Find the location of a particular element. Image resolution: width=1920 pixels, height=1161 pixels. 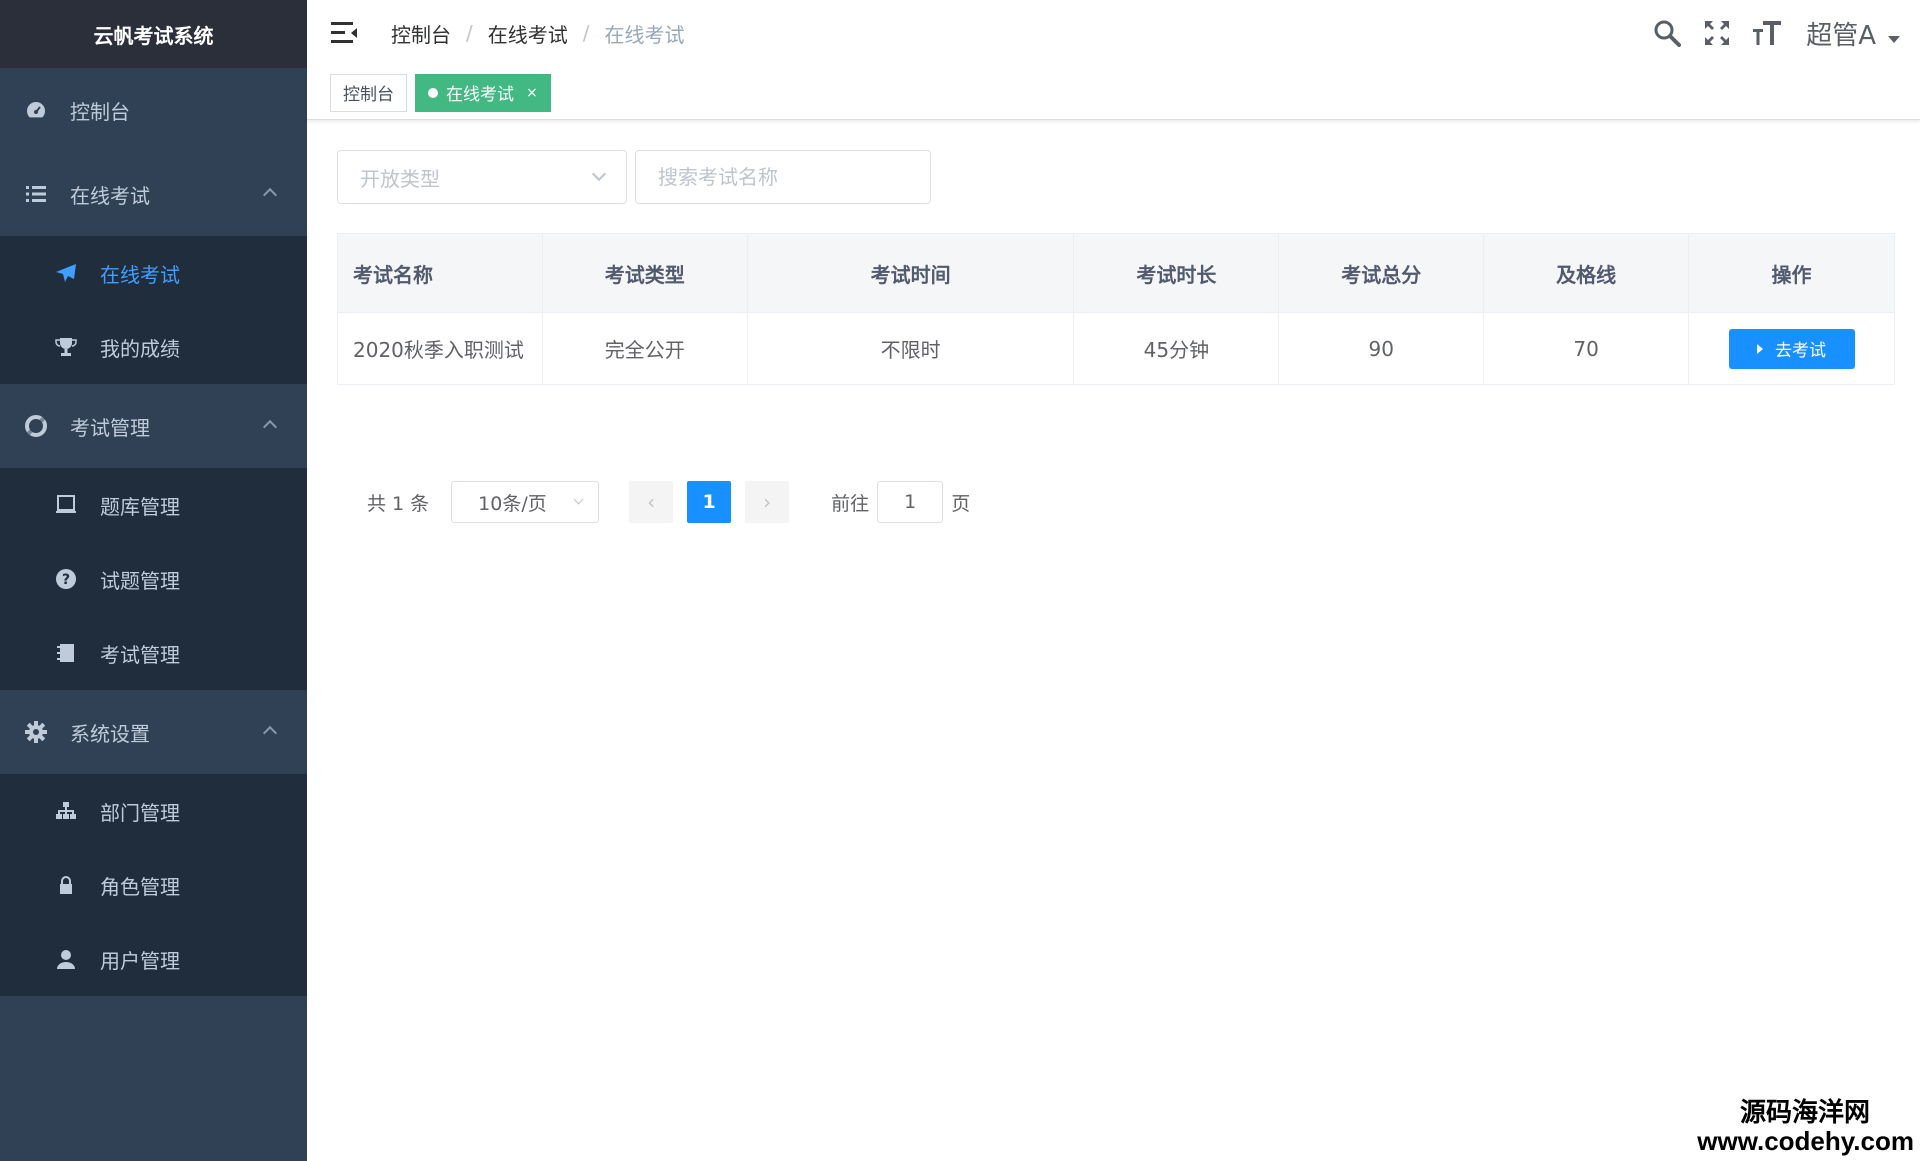

tag-dashboard: 控制台 is located at coordinates (368, 92).